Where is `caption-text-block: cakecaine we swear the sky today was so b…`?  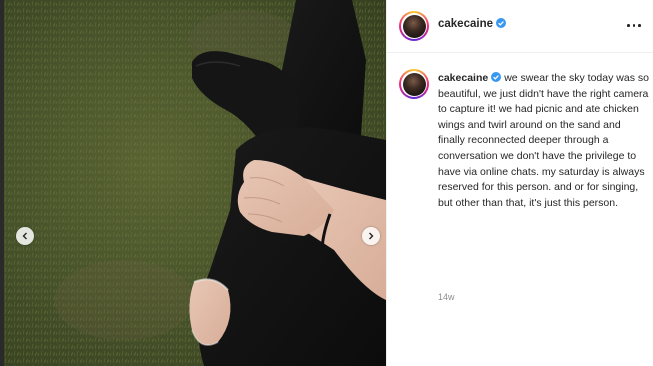
caption-text-block: cakecaine we swear the sky today was so b… is located at coordinates (543, 141).